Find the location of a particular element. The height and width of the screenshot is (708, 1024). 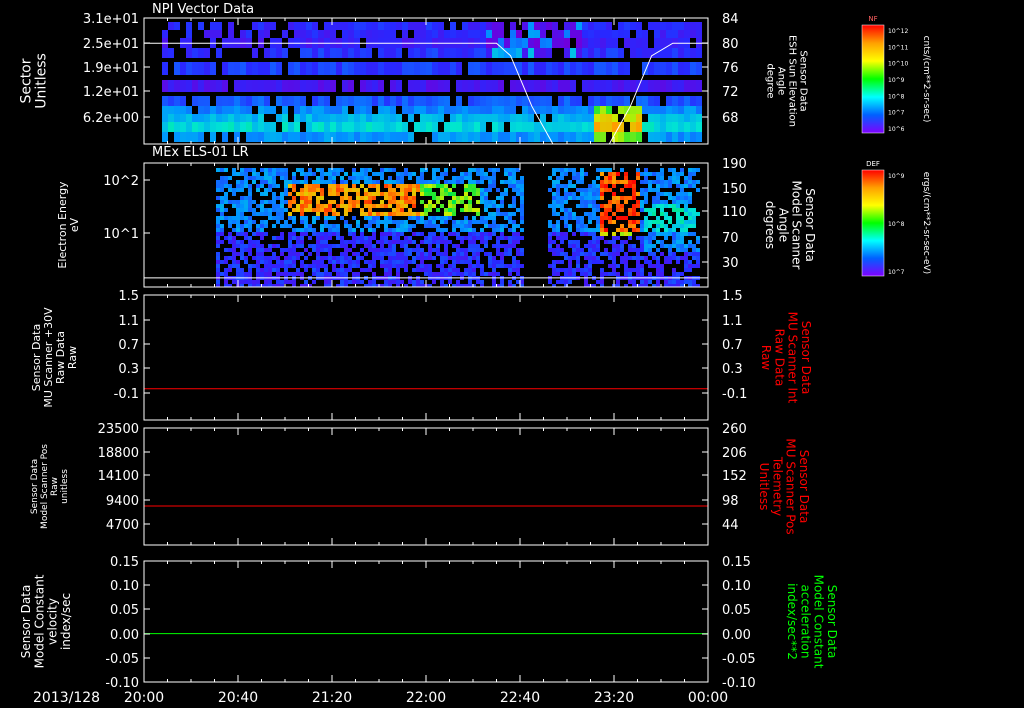

y2-tick-label: 84 is located at coordinates (730, 19).